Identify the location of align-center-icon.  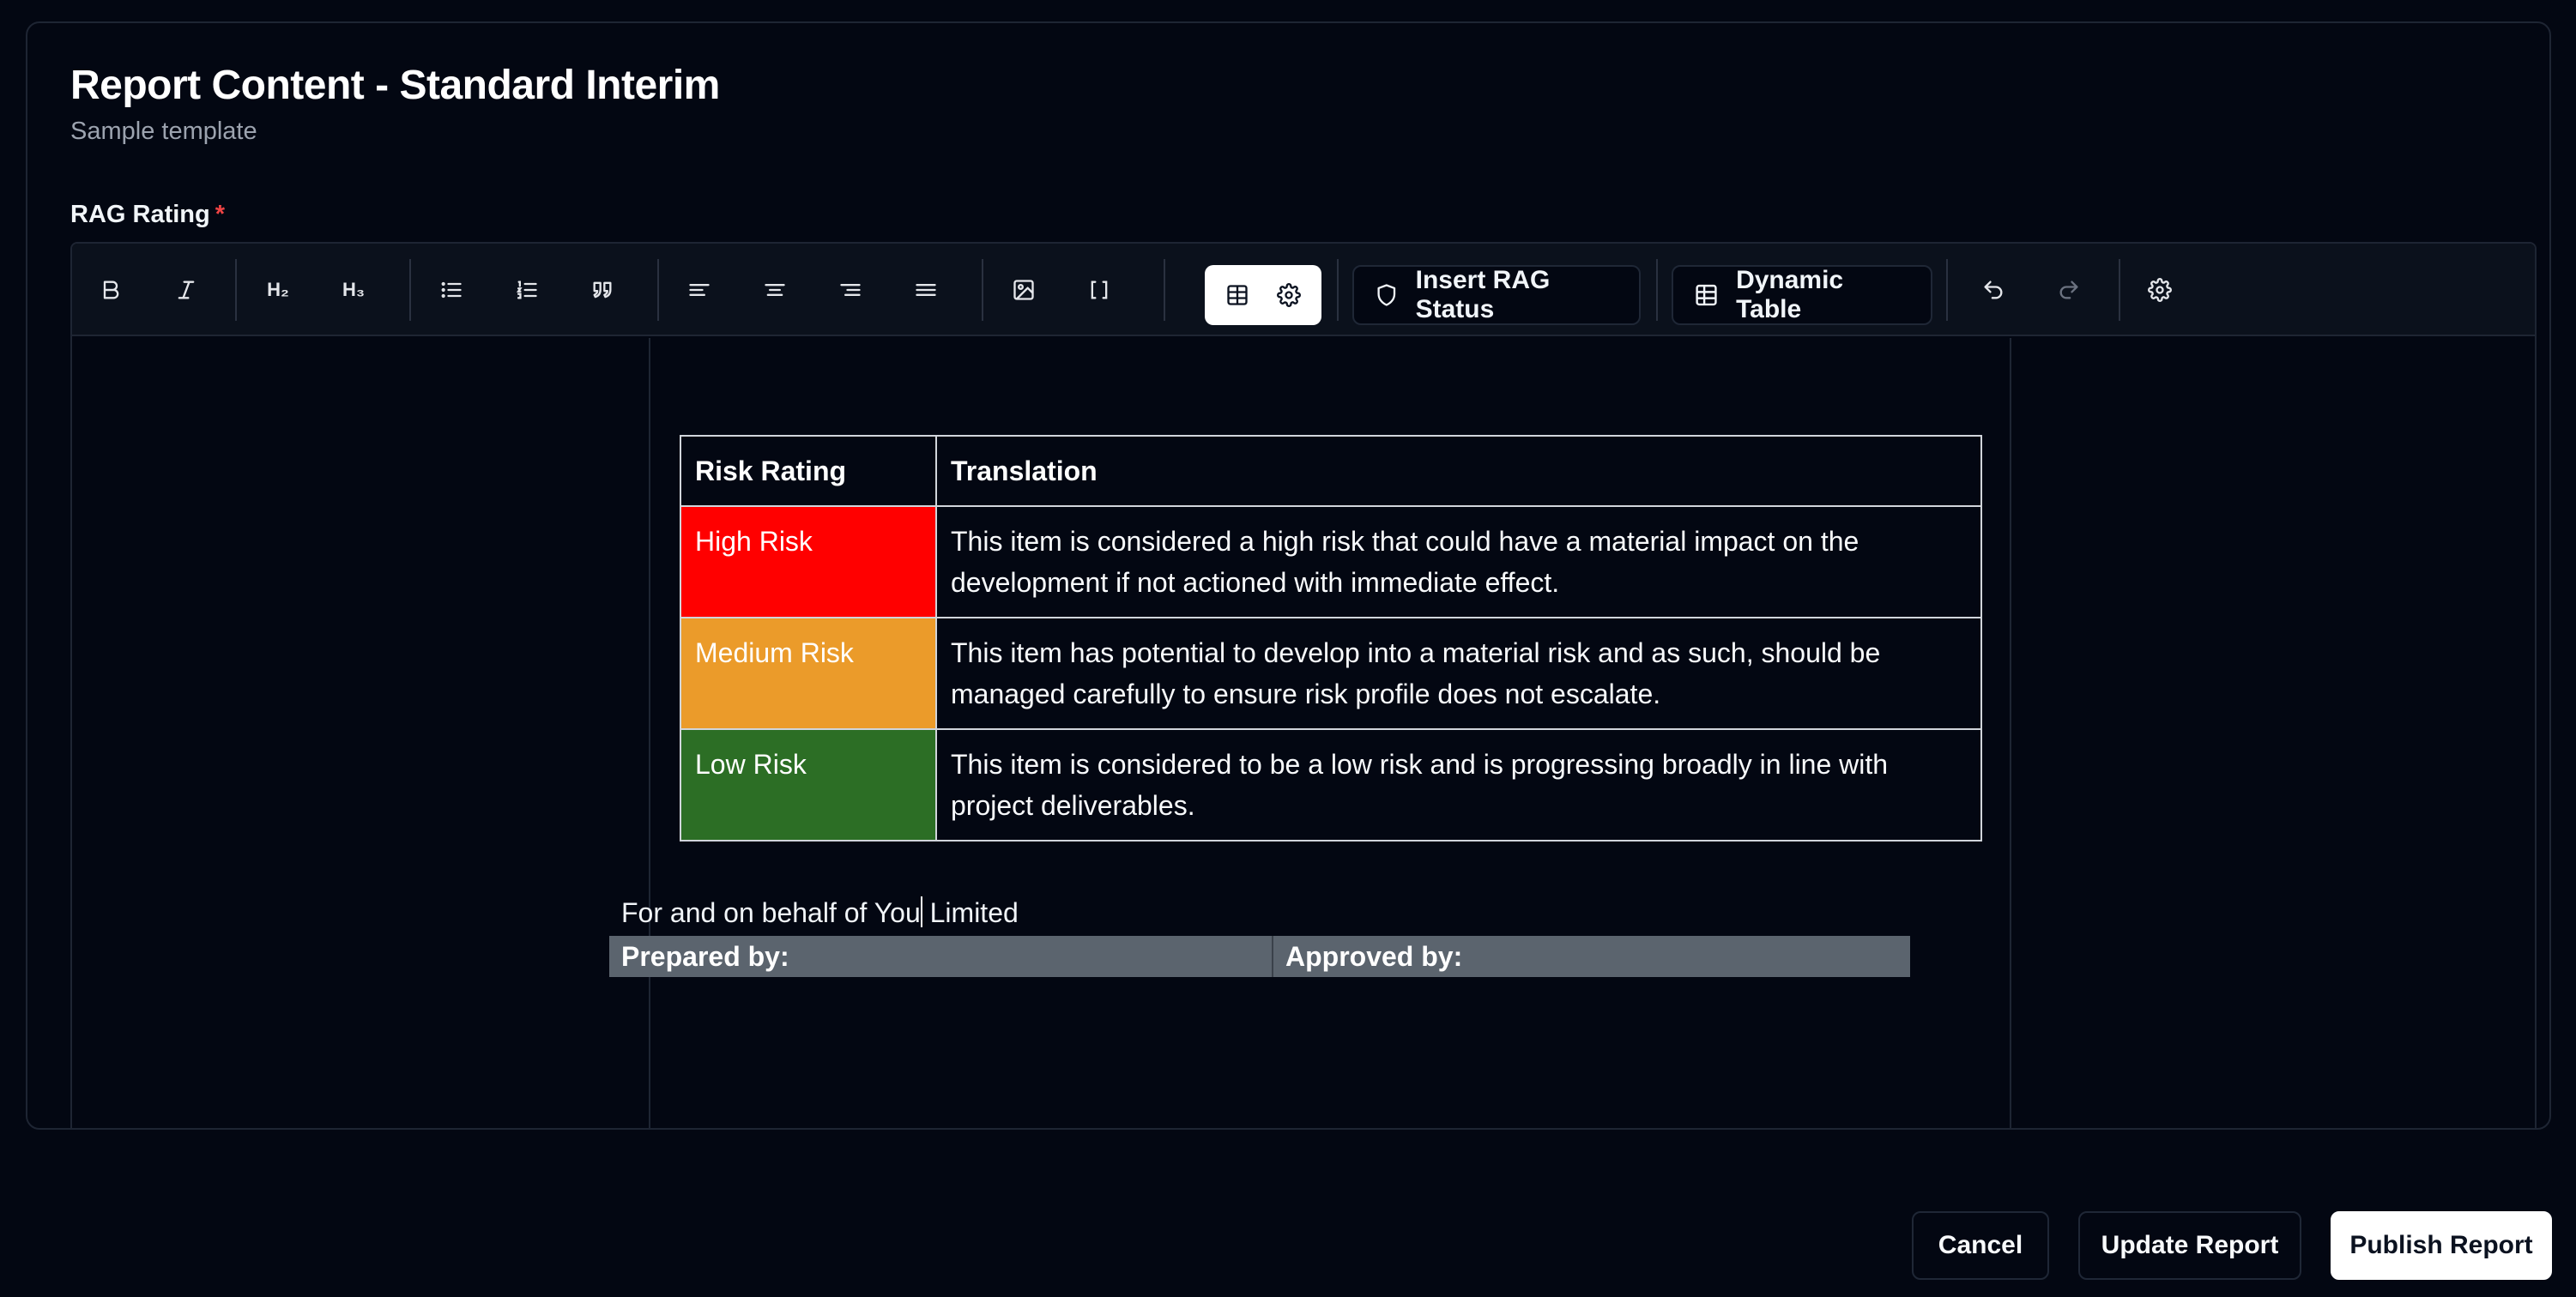
(775, 290).